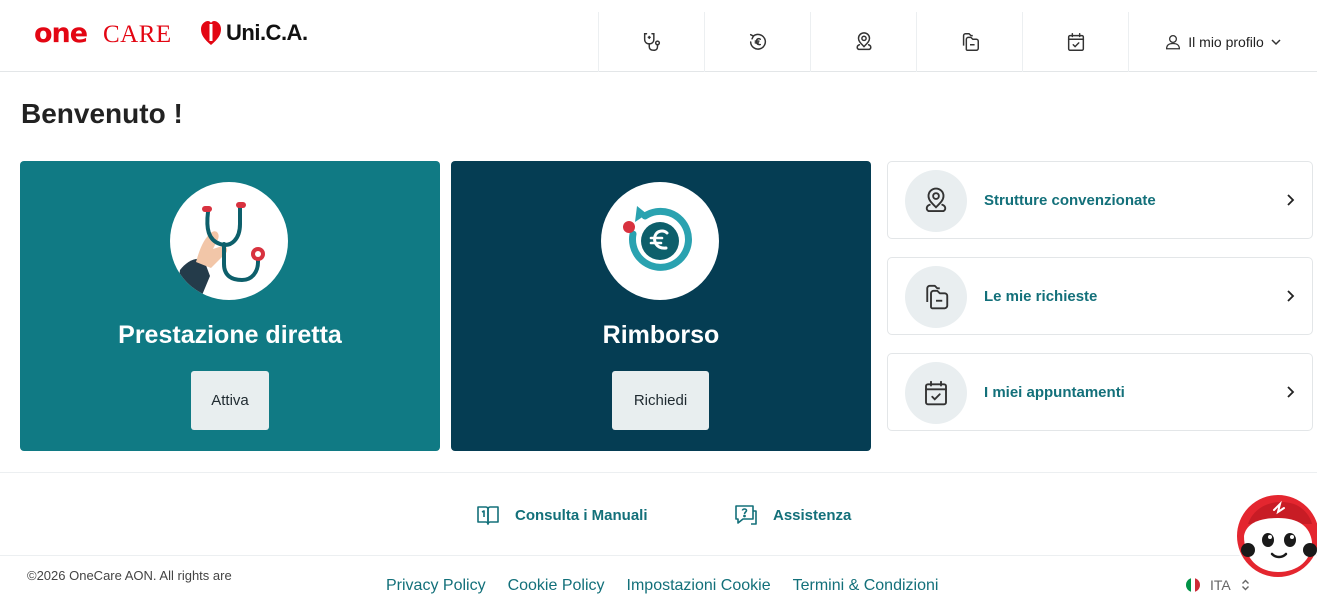 The image size is (1317, 597). Describe the element at coordinates (812, 515) in the screenshot. I see `assistenza-label: Assistenza` at that location.